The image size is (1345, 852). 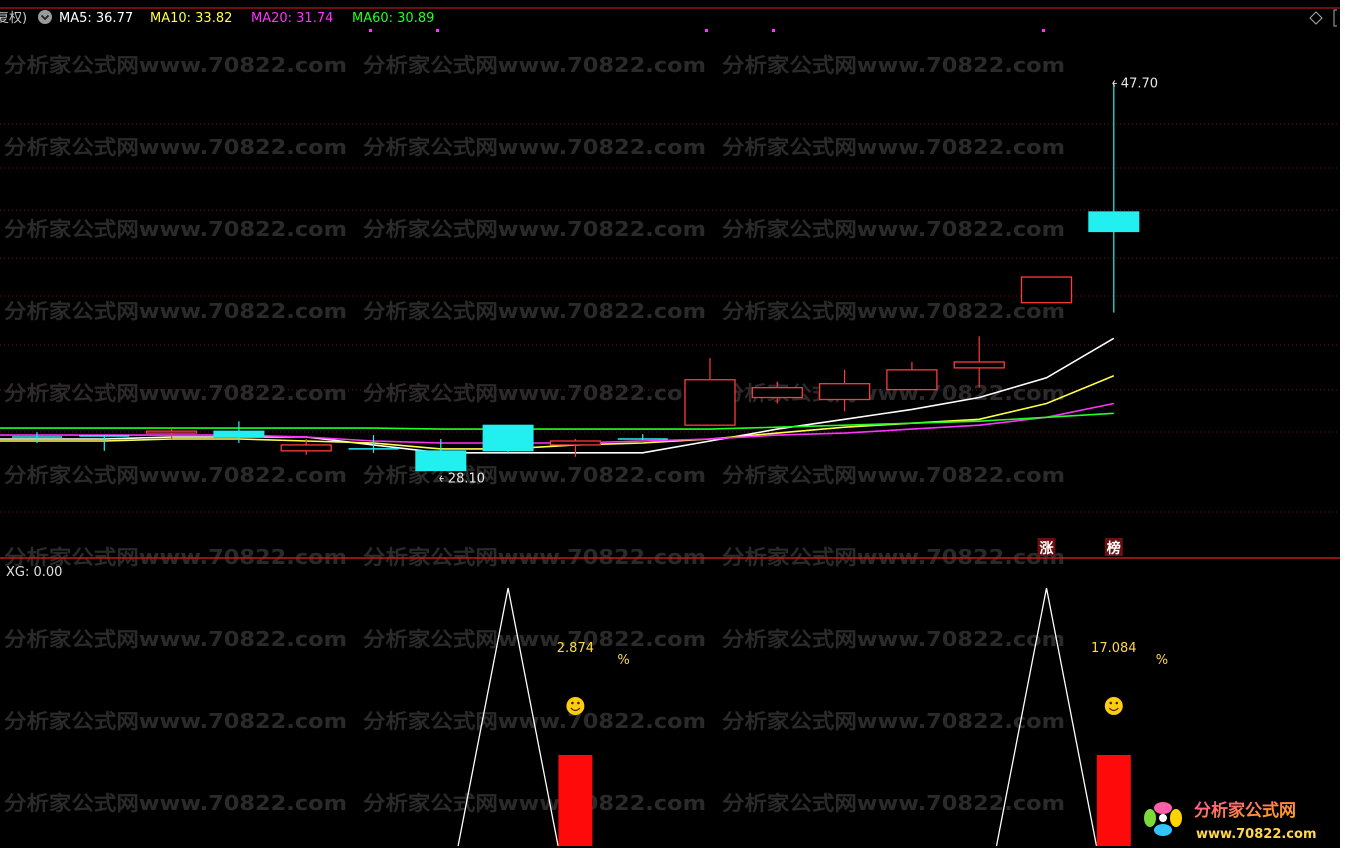 I want to click on site-logo: 分析家公式网 www.70822.com, so click(x=1237, y=821).